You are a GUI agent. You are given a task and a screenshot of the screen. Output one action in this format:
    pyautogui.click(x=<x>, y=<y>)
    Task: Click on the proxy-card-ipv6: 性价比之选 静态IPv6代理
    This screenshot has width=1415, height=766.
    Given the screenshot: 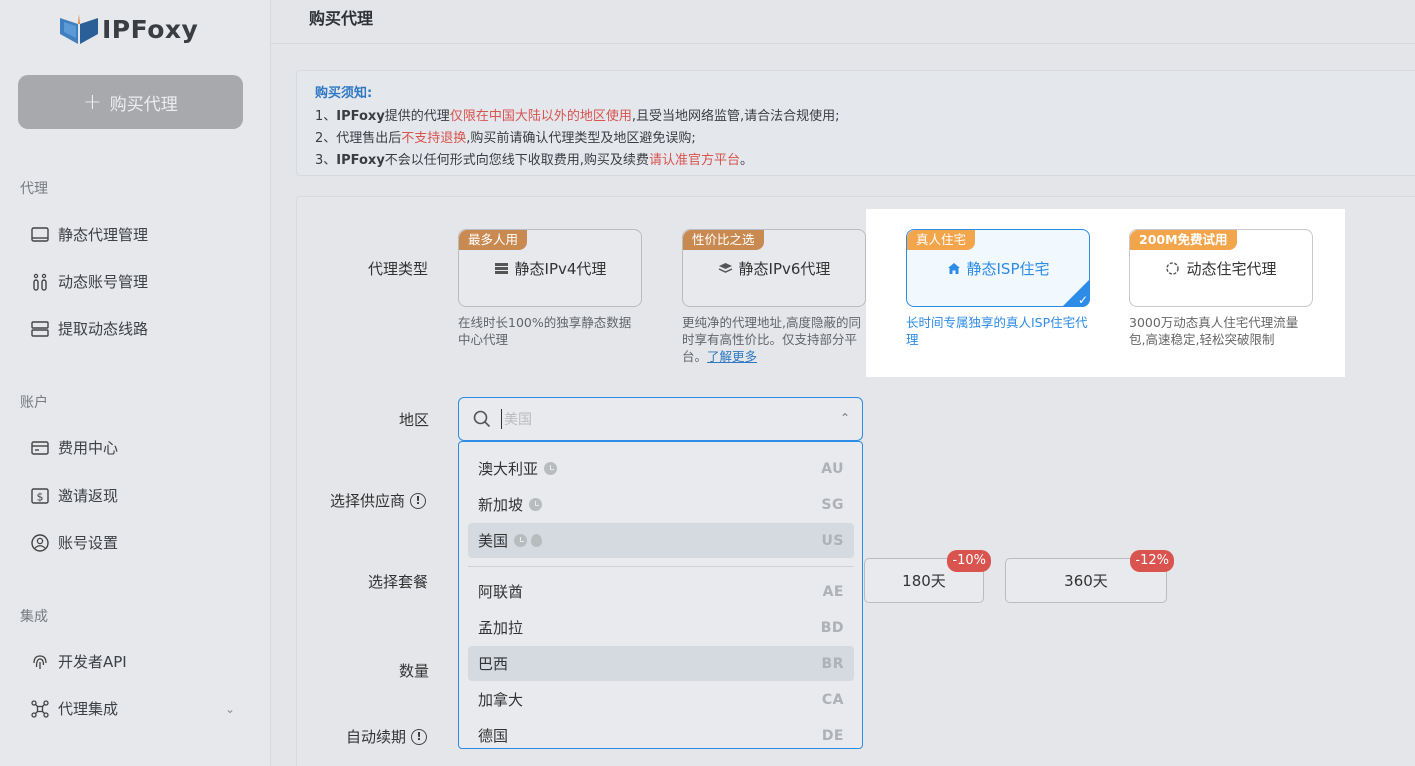 What is the action you would take?
    pyautogui.click(x=774, y=268)
    